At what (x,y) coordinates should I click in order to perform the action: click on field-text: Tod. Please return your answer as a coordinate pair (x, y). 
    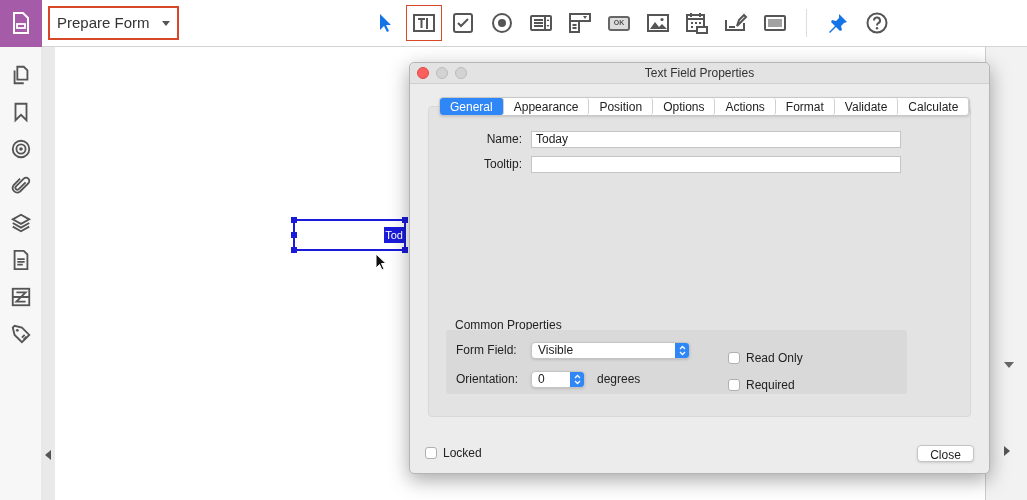
    Looking at the image, I should click on (394, 235).